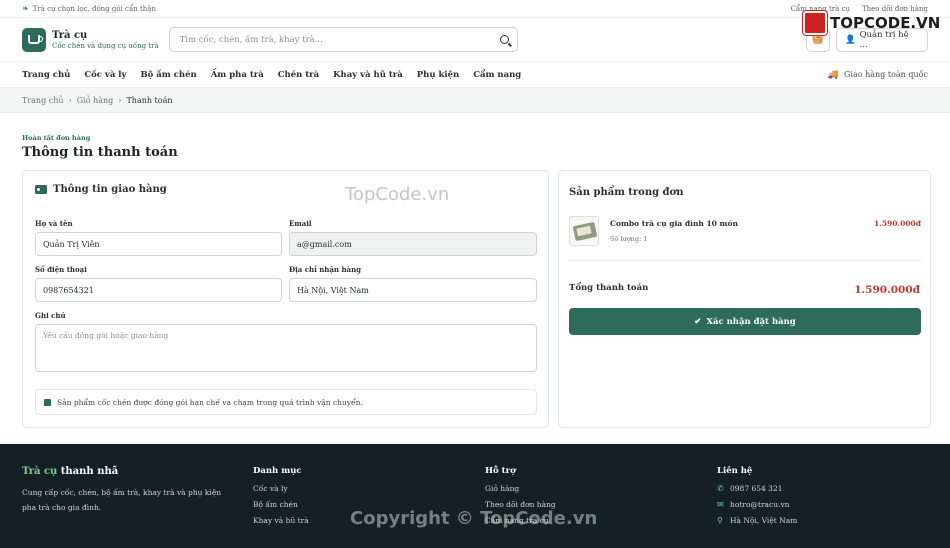  What do you see at coordinates (40, 471) in the screenshot?
I see `footer-brand-a: Trà cụ` at bounding box center [40, 471].